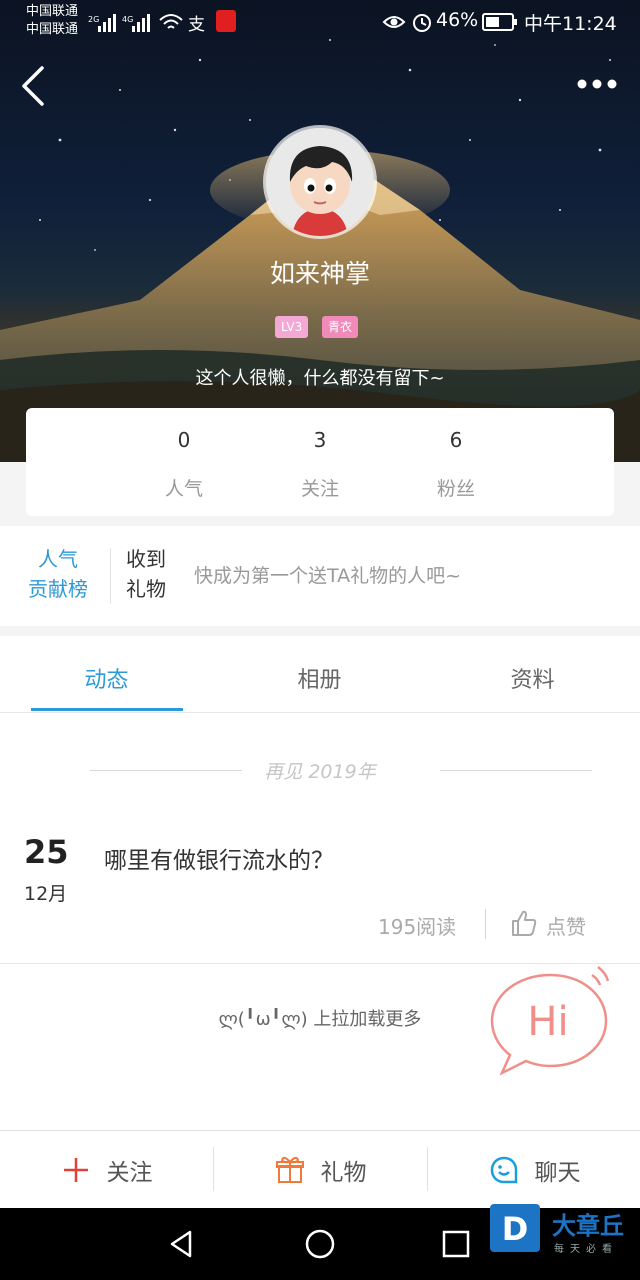 The image size is (640, 1280). I want to click on tab-activity: 动态, so click(106, 678).